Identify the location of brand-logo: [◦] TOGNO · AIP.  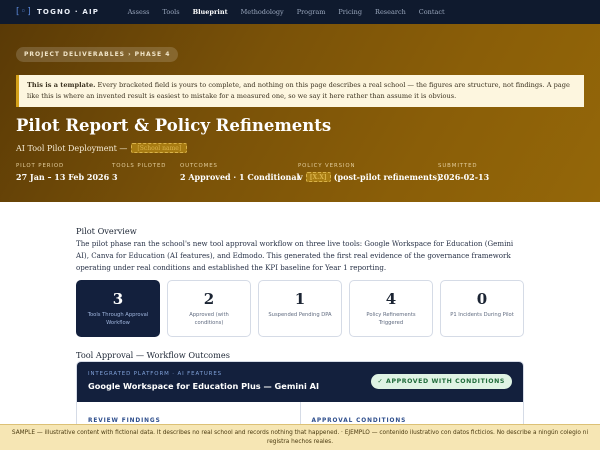
(57, 12).